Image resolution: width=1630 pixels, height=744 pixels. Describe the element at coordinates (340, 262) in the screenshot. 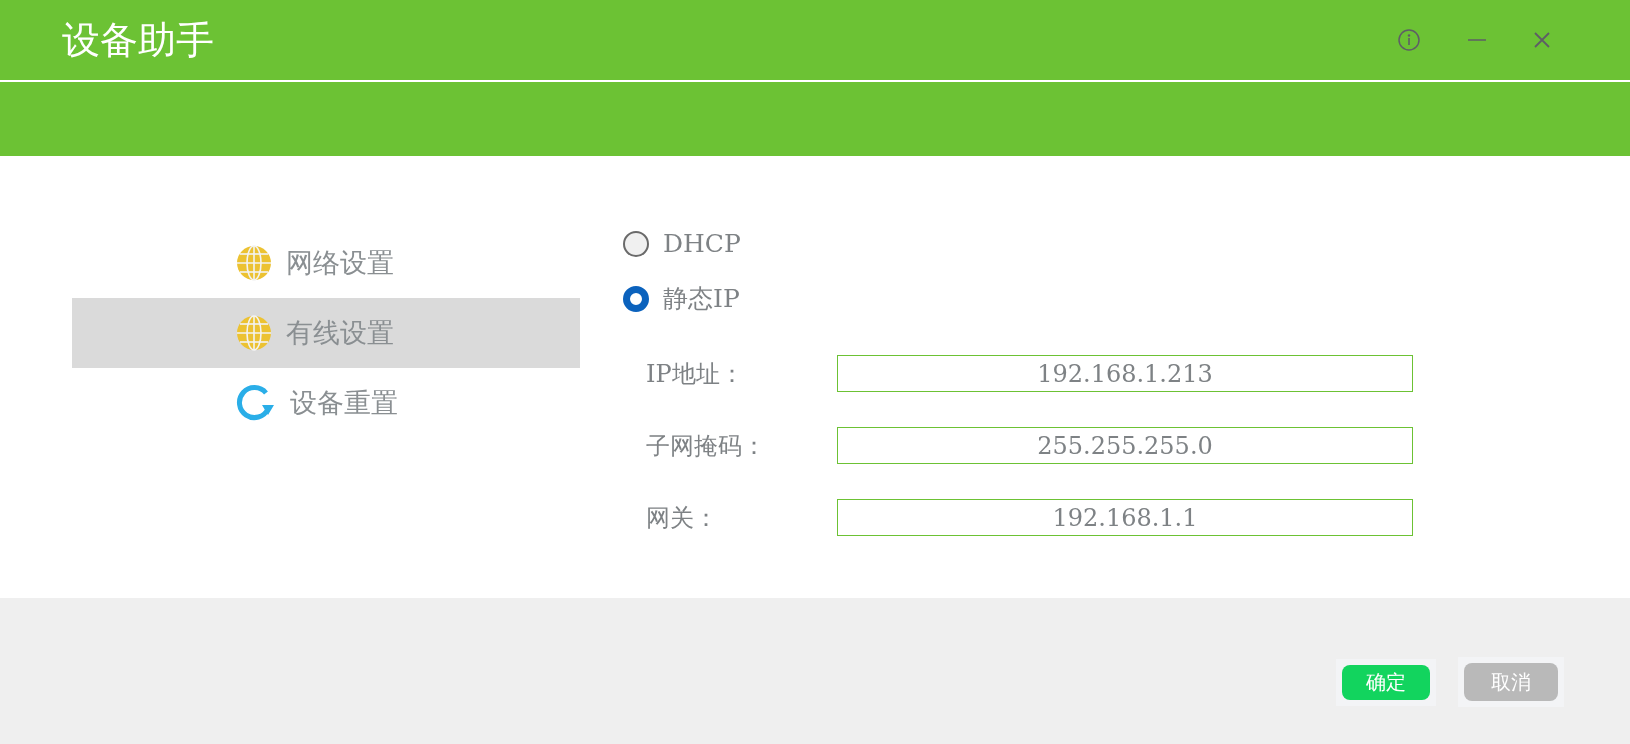

I see `sidebar-label: 网络设置` at that location.